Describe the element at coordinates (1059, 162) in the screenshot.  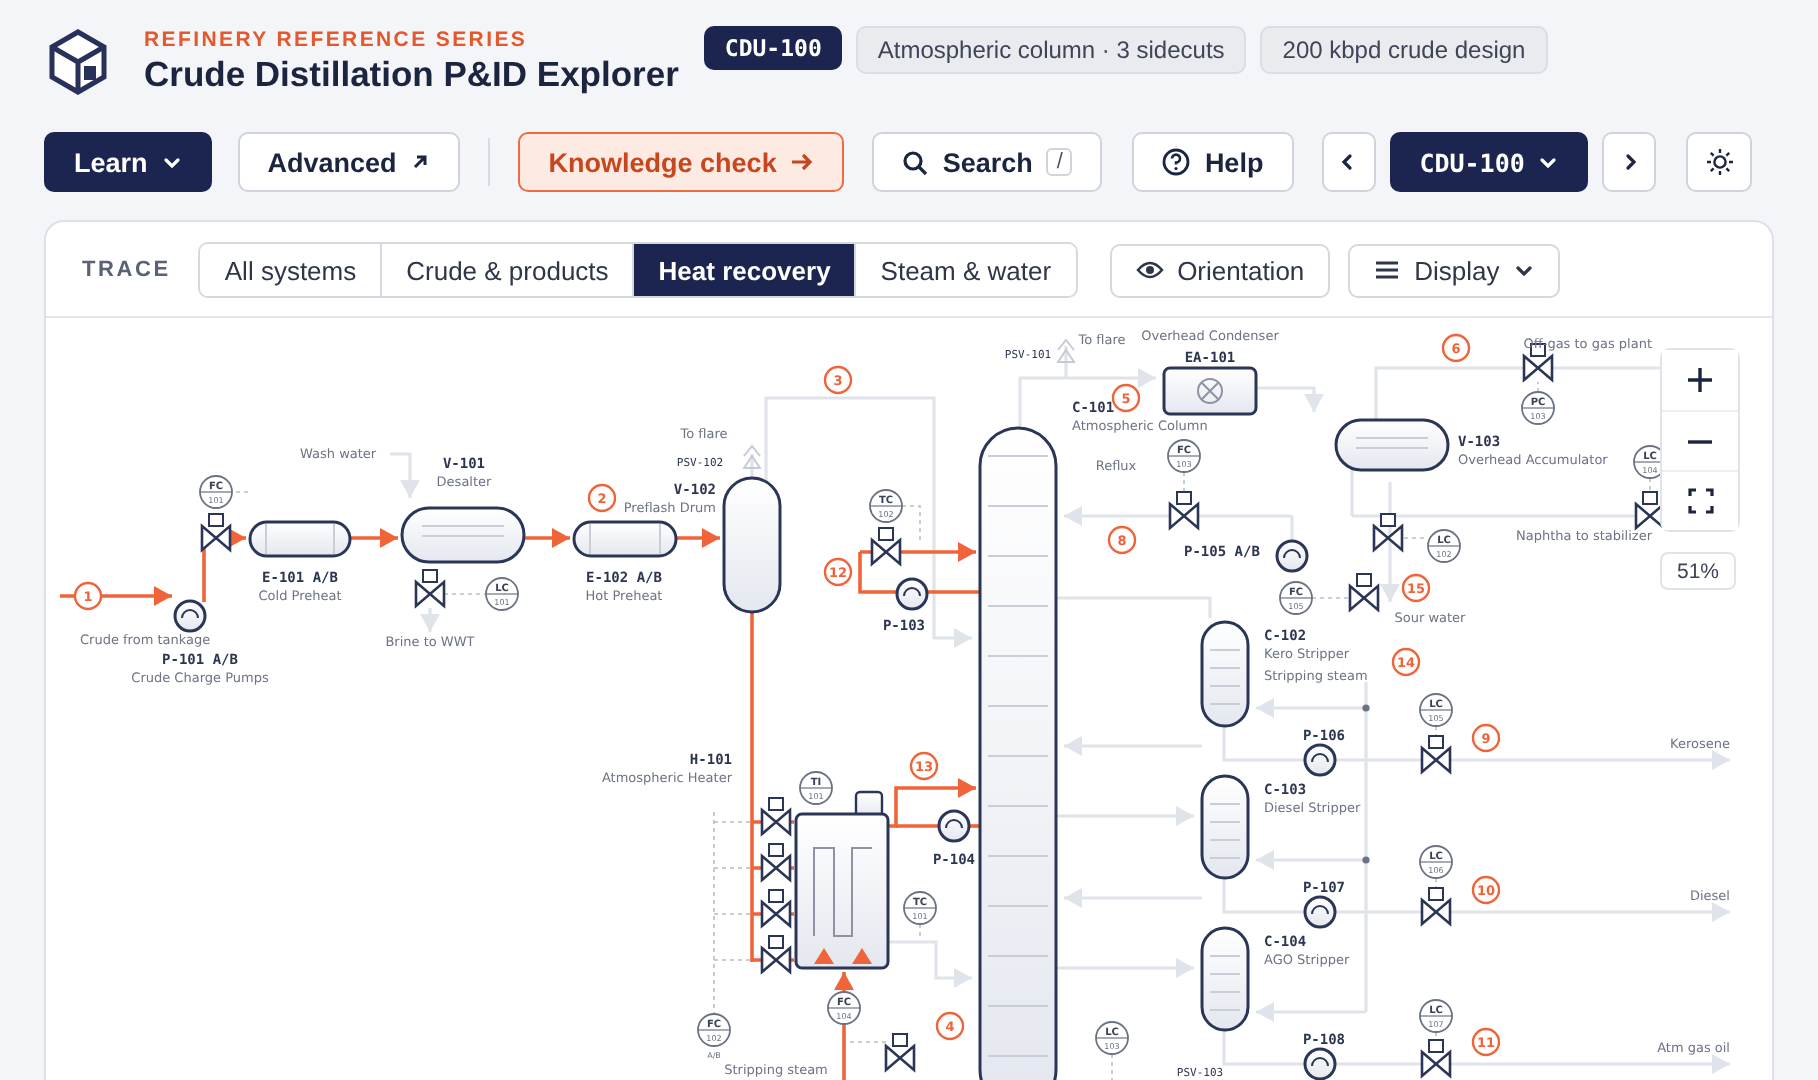
I see `shortcut-key: /` at that location.